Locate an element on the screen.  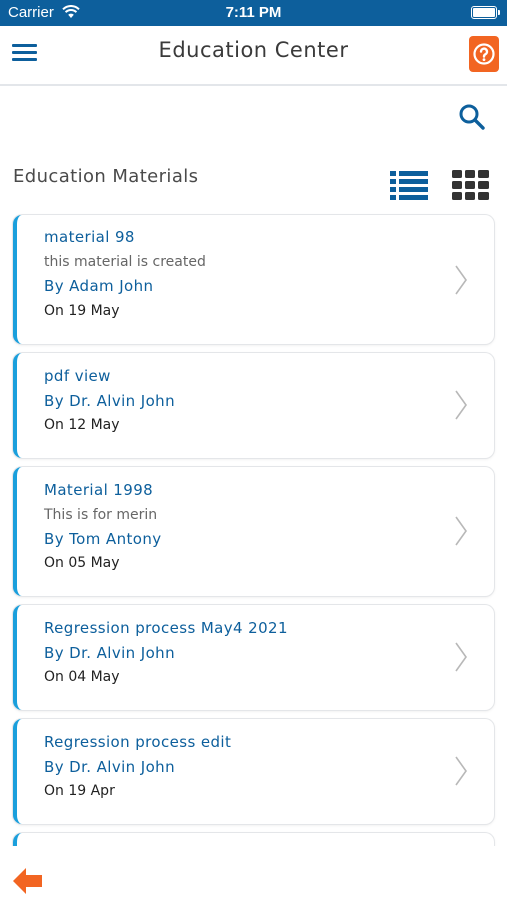
material-title: Regression process edit is located at coordinates (138, 742).